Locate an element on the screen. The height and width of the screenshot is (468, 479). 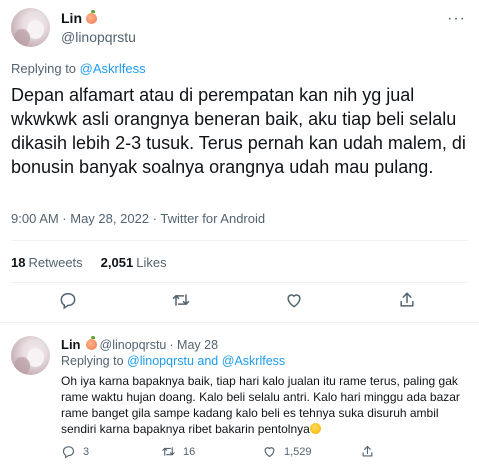
likes-stat: 2,051 Likes is located at coordinates (134, 262).